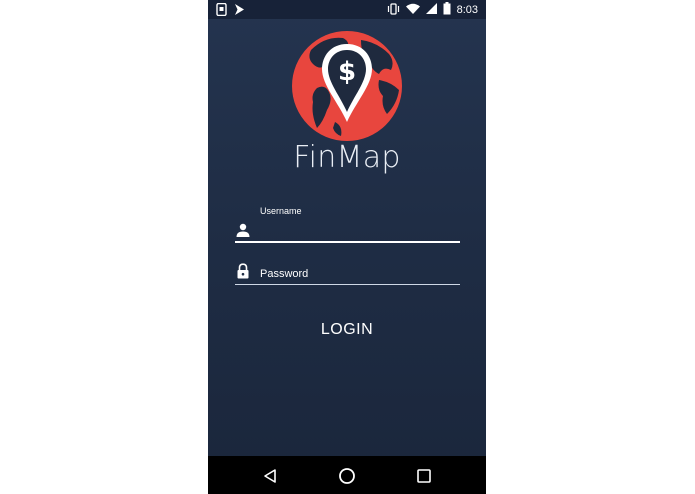  Describe the element at coordinates (281, 211) in the screenshot. I see `username-label: Username` at that location.